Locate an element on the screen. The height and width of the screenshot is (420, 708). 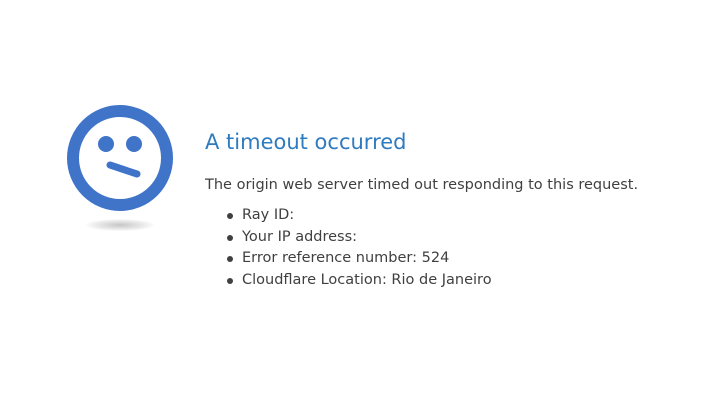
icon-shadow is located at coordinates (120, 225).